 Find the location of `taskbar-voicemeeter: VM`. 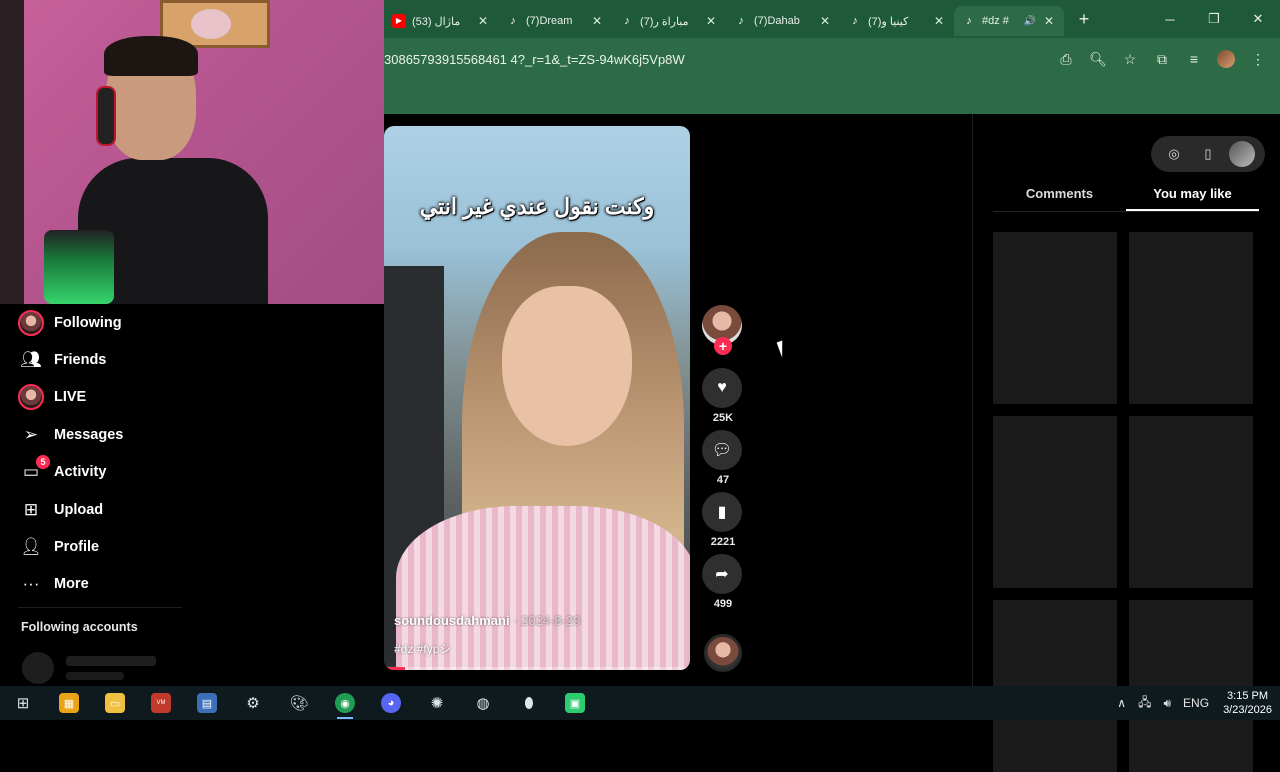

taskbar-voicemeeter: VM is located at coordinates (161, 703).